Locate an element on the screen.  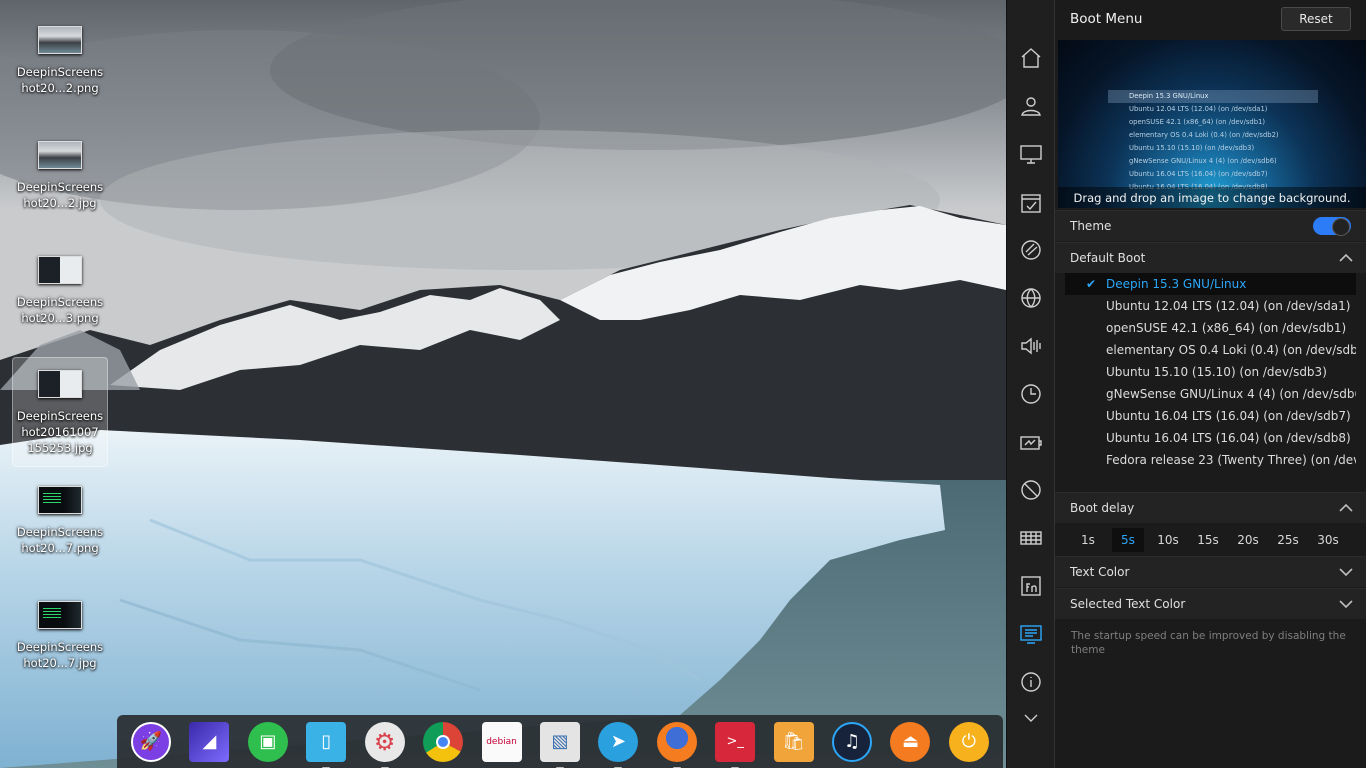
more-icon is located at coordinates (1031, 718).